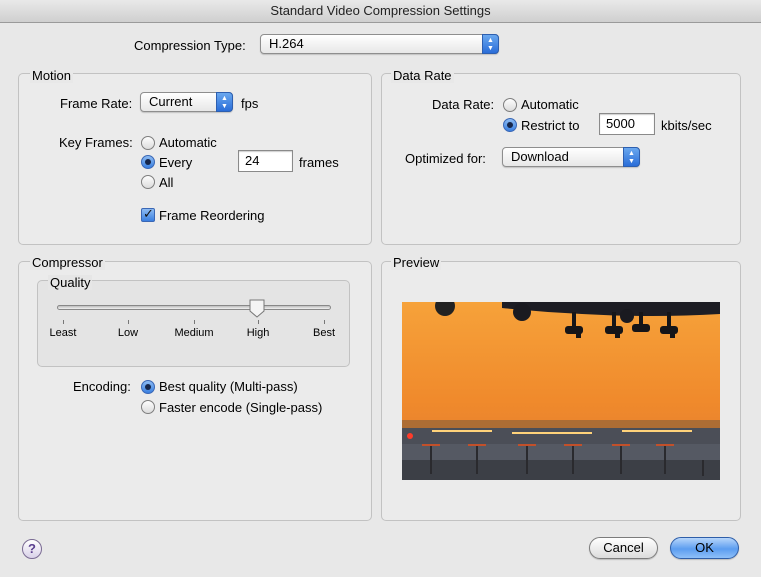  I want to click on frame-reordering-checkbox: ✓, so click(148, 214).